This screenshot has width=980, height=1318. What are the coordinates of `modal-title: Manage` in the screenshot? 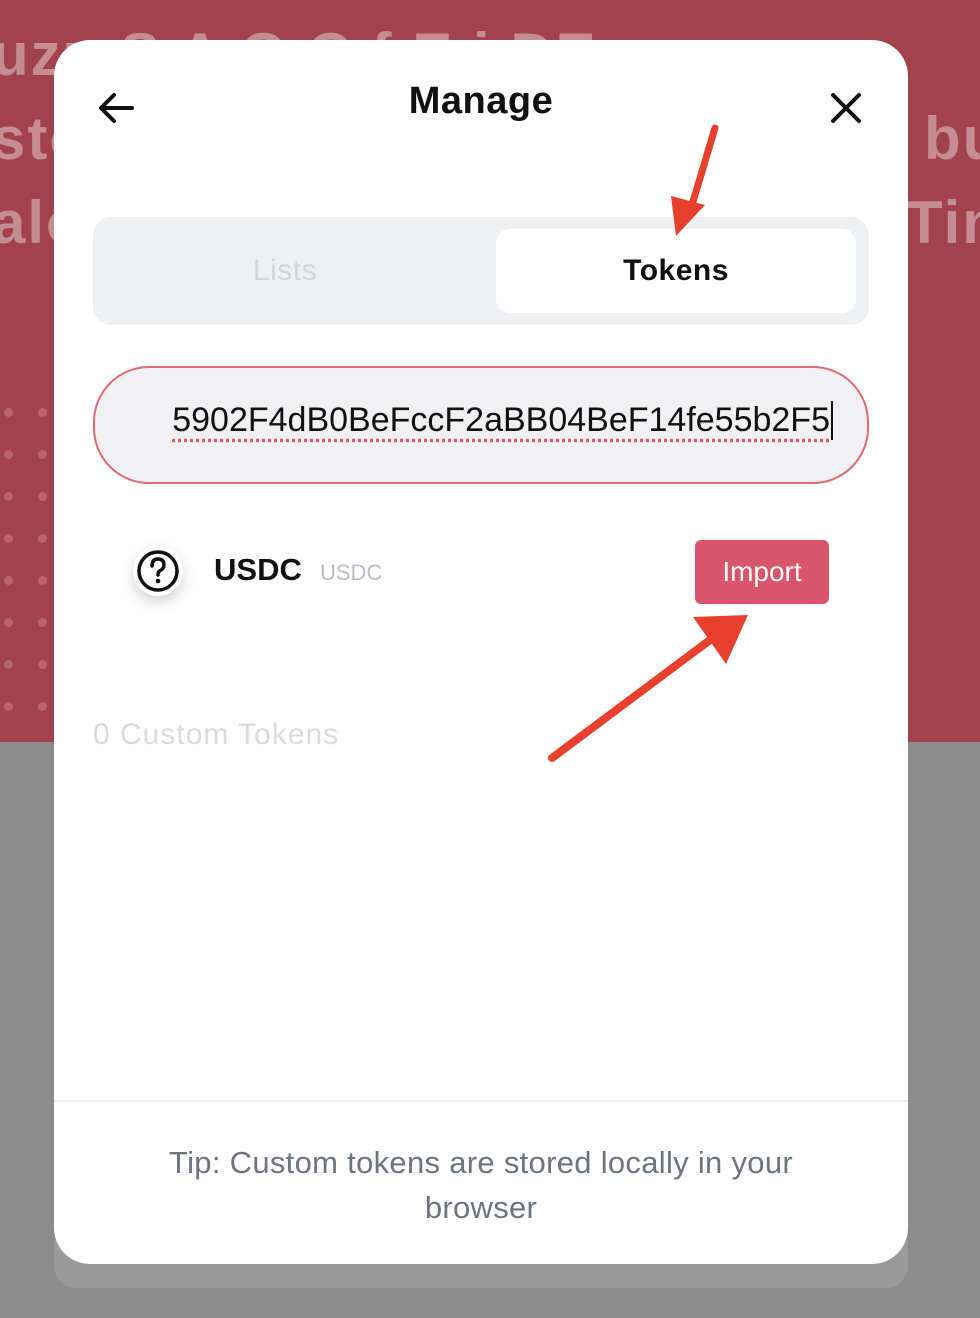 It's located at (481, 101).